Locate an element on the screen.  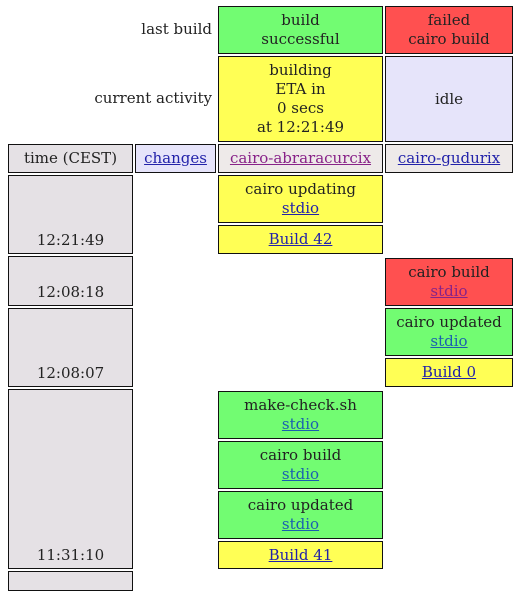
time-value: 12:21:49 is located at coordinates (70, 240).